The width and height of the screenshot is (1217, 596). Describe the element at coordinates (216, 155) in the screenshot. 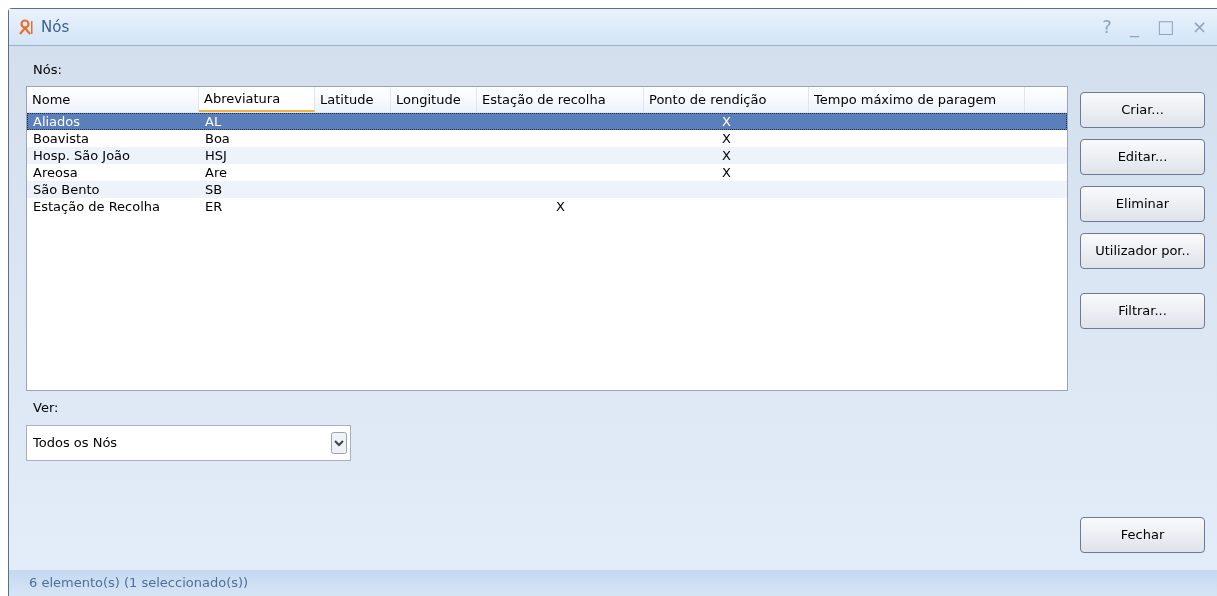

I see `table-cell: HSJ` at that location.